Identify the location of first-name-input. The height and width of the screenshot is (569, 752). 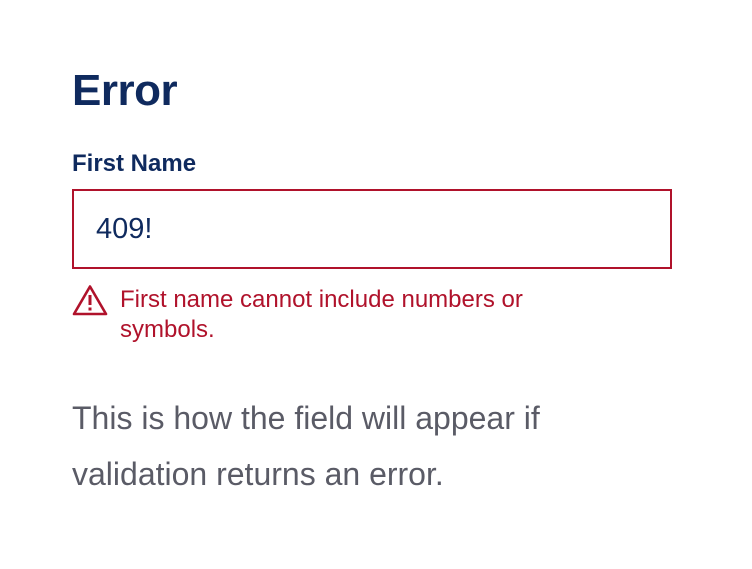
(372, 229).